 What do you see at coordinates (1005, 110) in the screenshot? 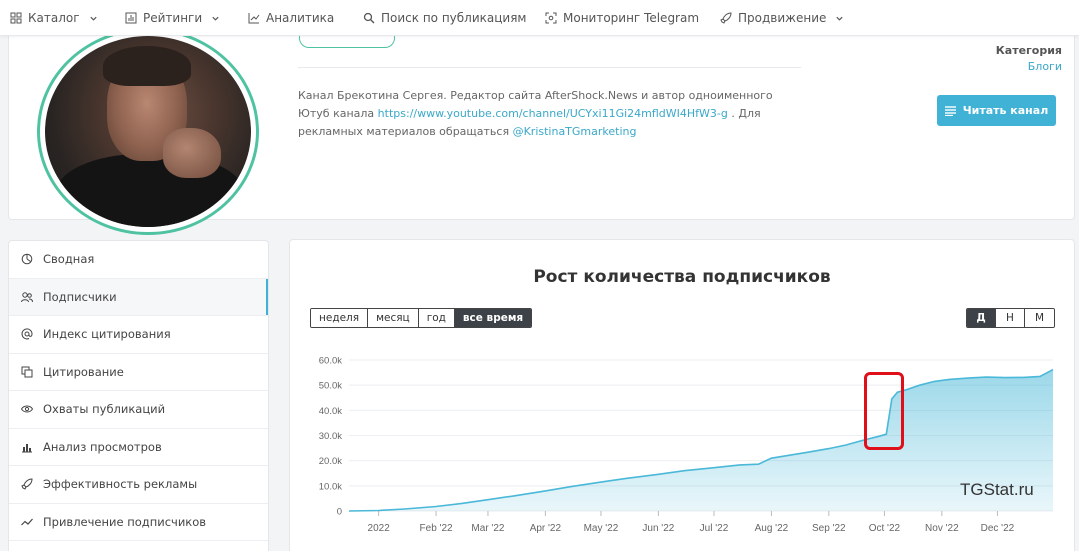
I see `read-channel-label: Читать канал` at bounding box center [1005, 110].